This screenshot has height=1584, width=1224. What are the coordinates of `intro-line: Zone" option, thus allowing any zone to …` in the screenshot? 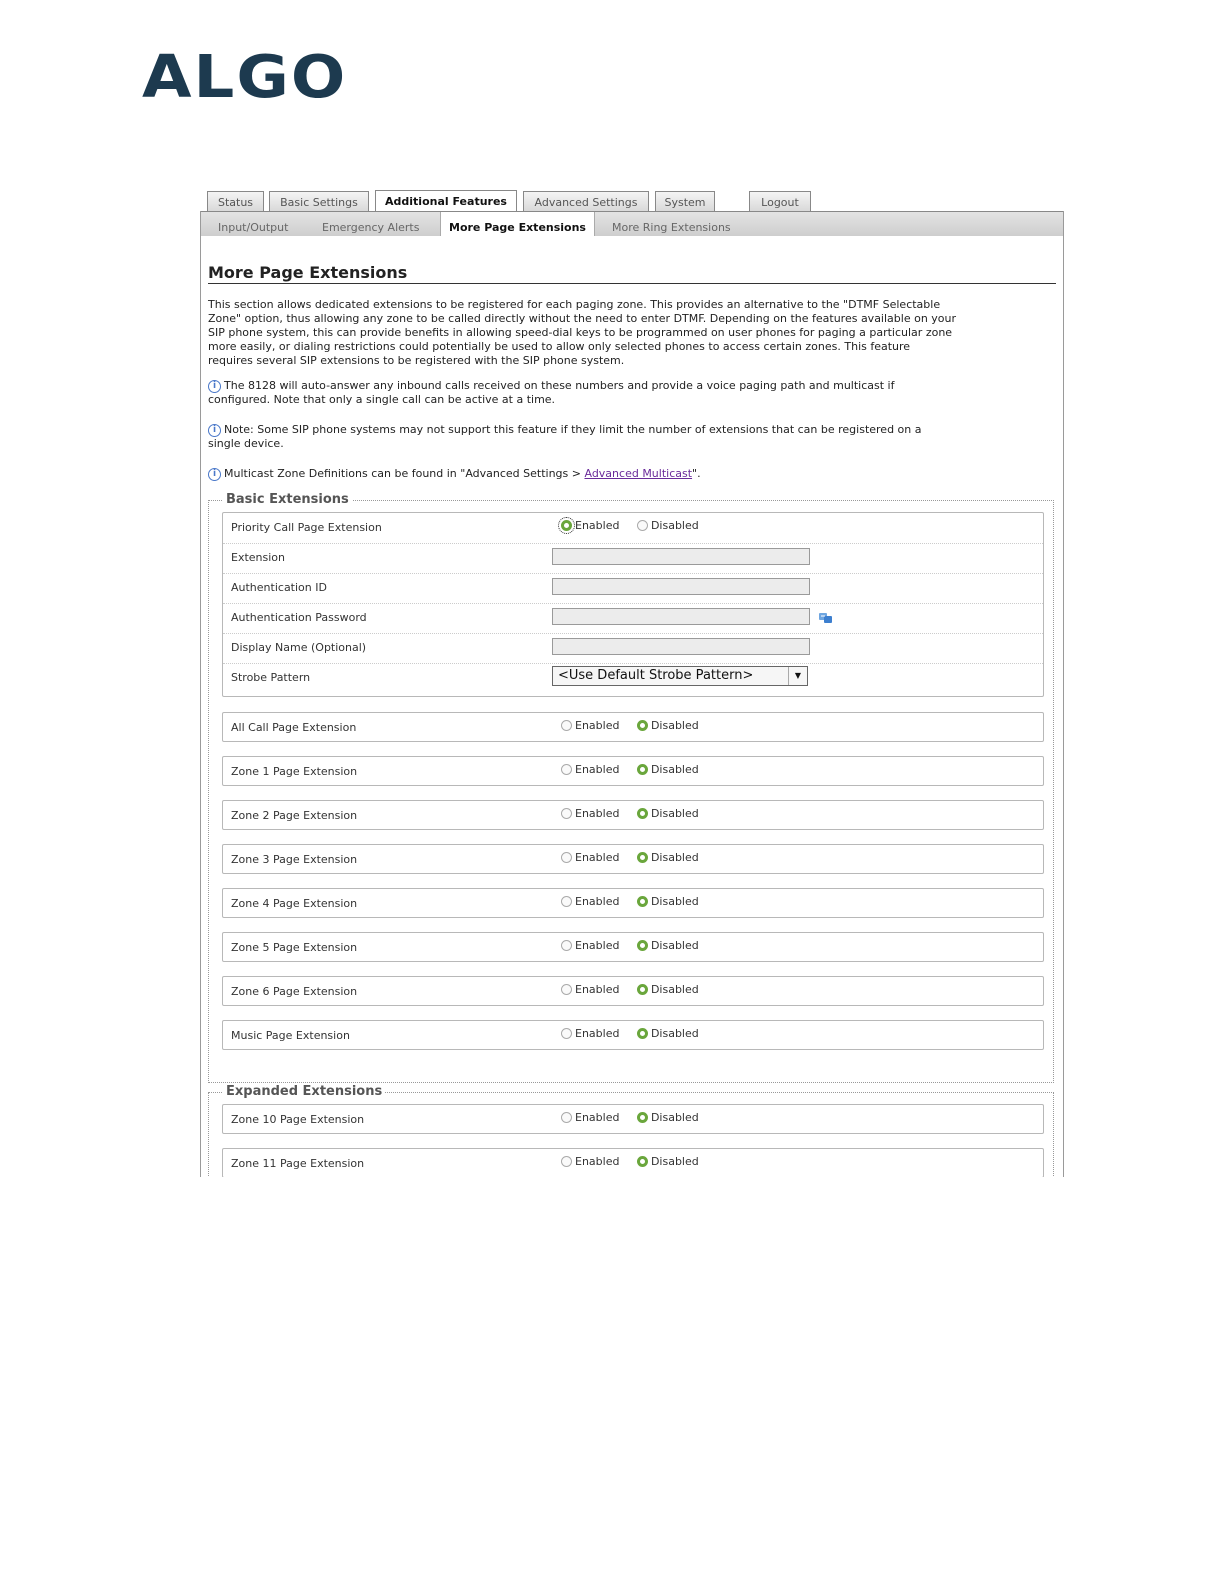 It's located at (582, 318).